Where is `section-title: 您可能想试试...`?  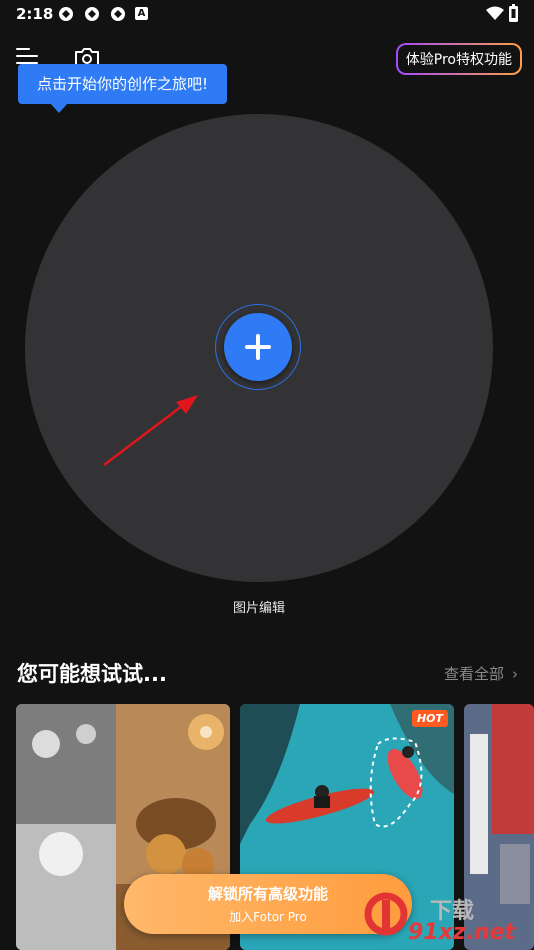
section-title: 您可能想试试... is located at coordinates (92, 674).